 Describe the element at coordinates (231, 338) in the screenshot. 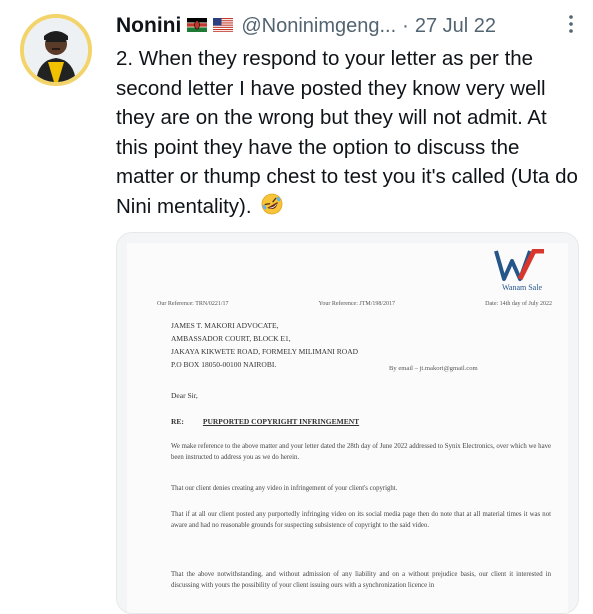

I see `address-line: AMBASSADOR COURT, BLOCK E1,` at that location.